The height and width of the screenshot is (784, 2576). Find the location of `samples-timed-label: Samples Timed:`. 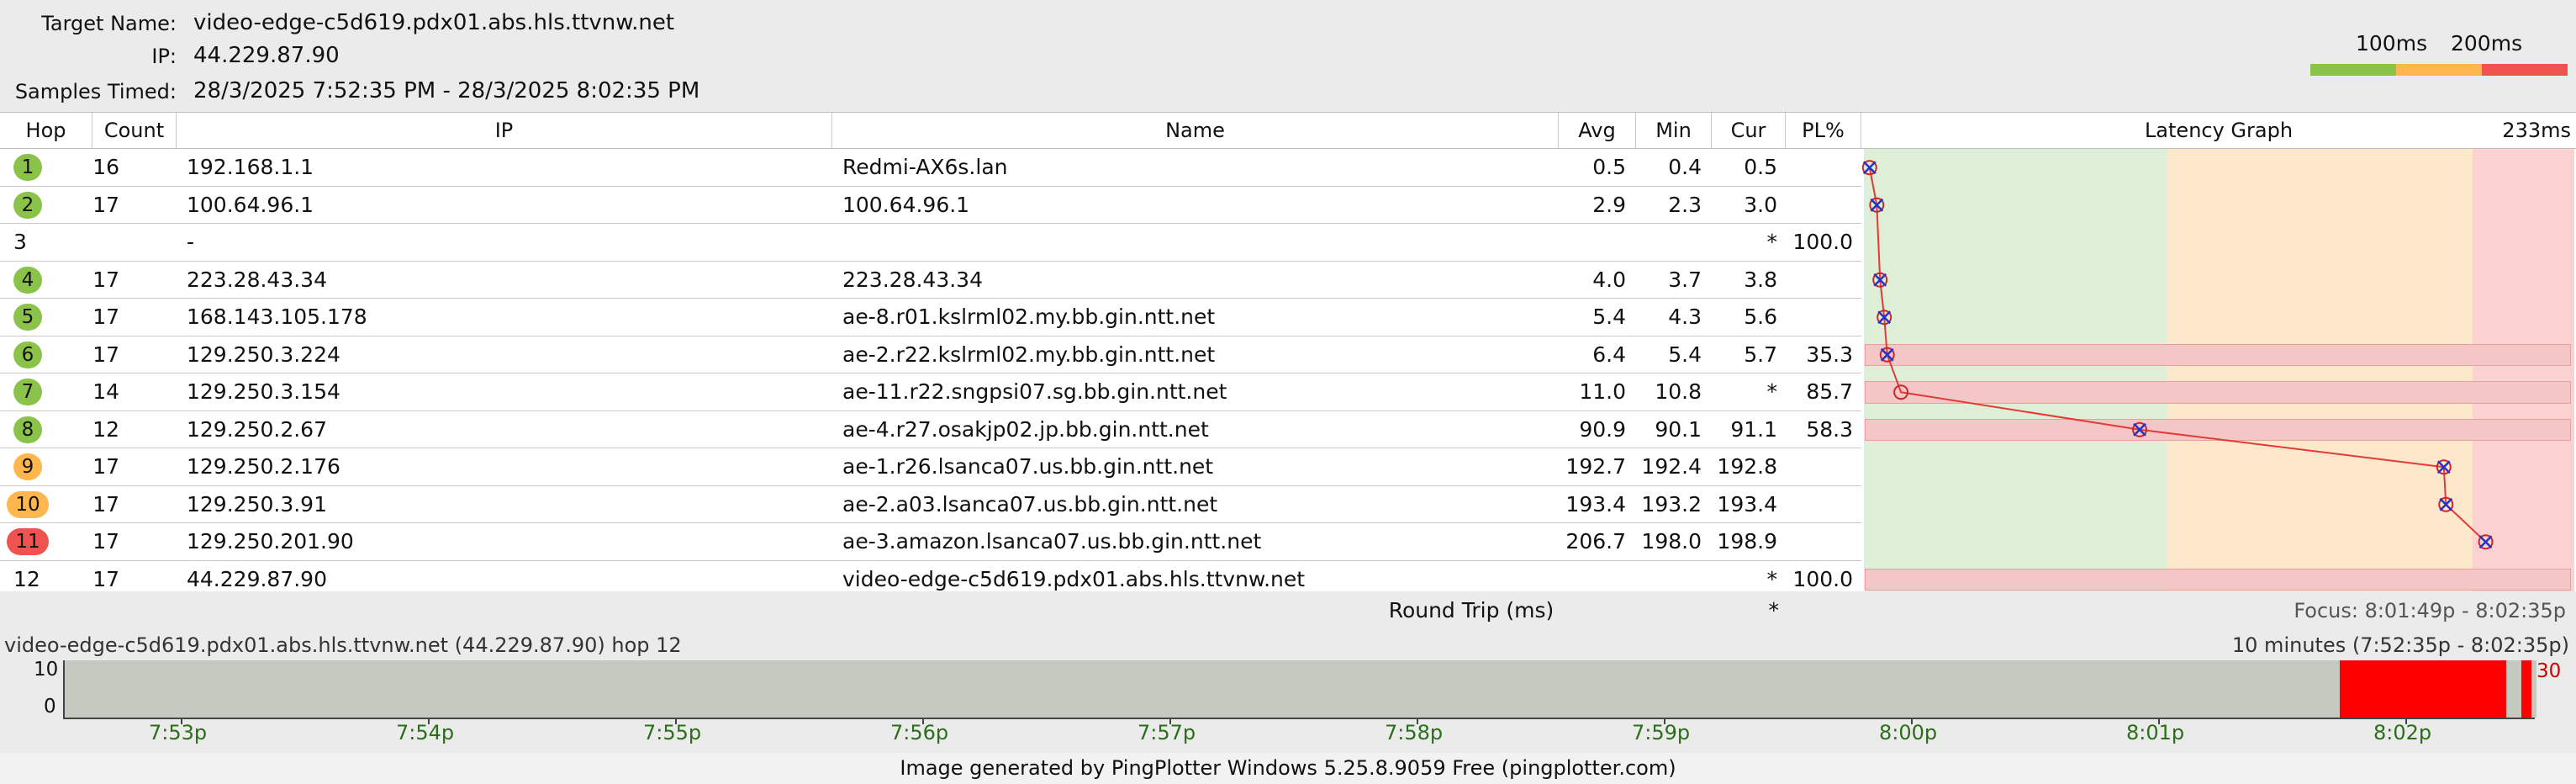

samples-timed-label: Samples Timed: is located at coordinates (95, 91).